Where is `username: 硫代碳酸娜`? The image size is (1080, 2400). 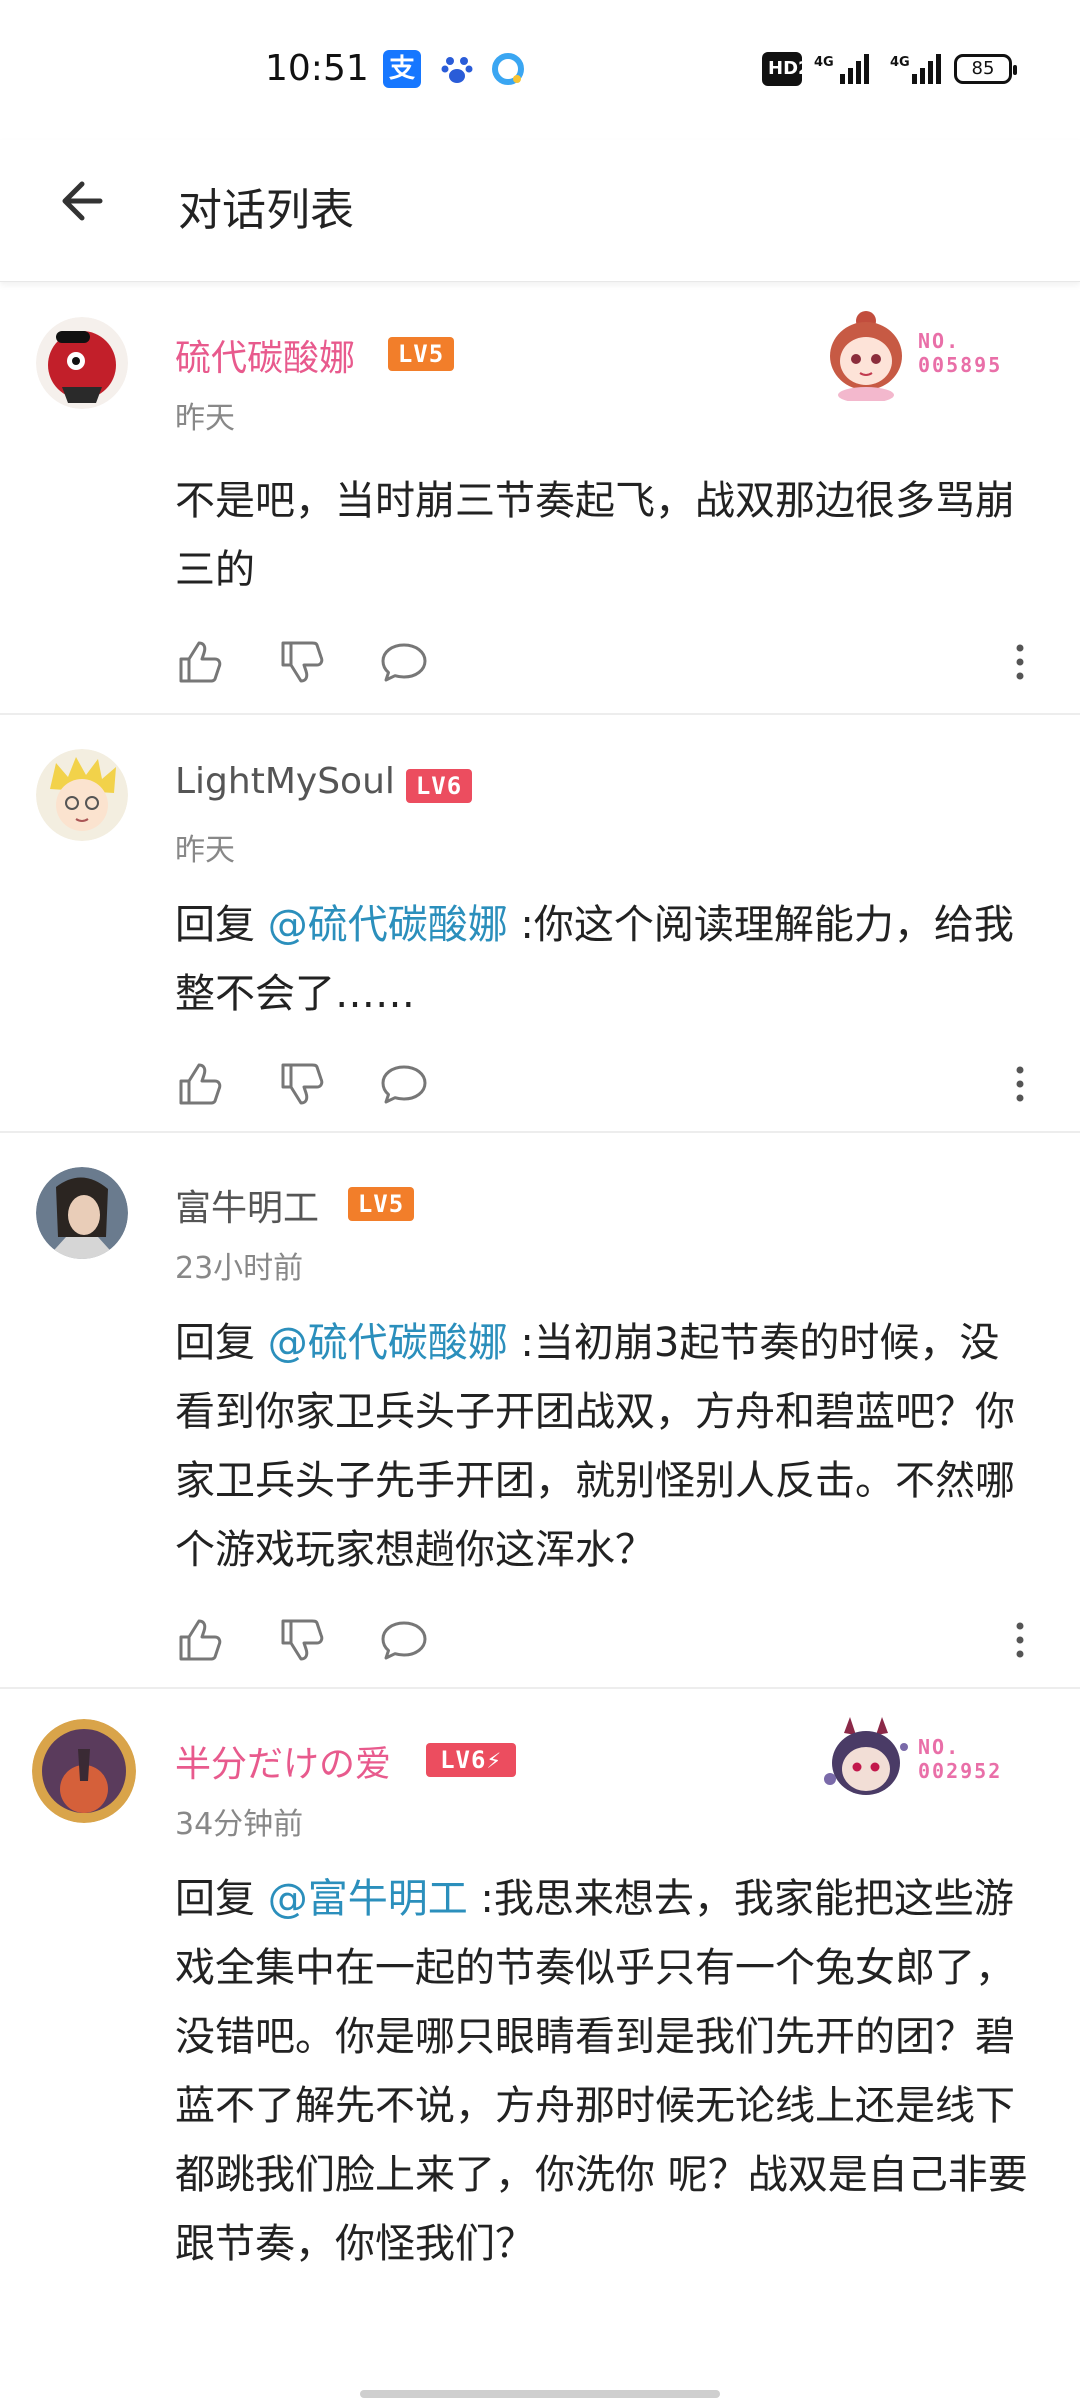 username: 硫代碳酸娜 is located at coordinates (265, 355).